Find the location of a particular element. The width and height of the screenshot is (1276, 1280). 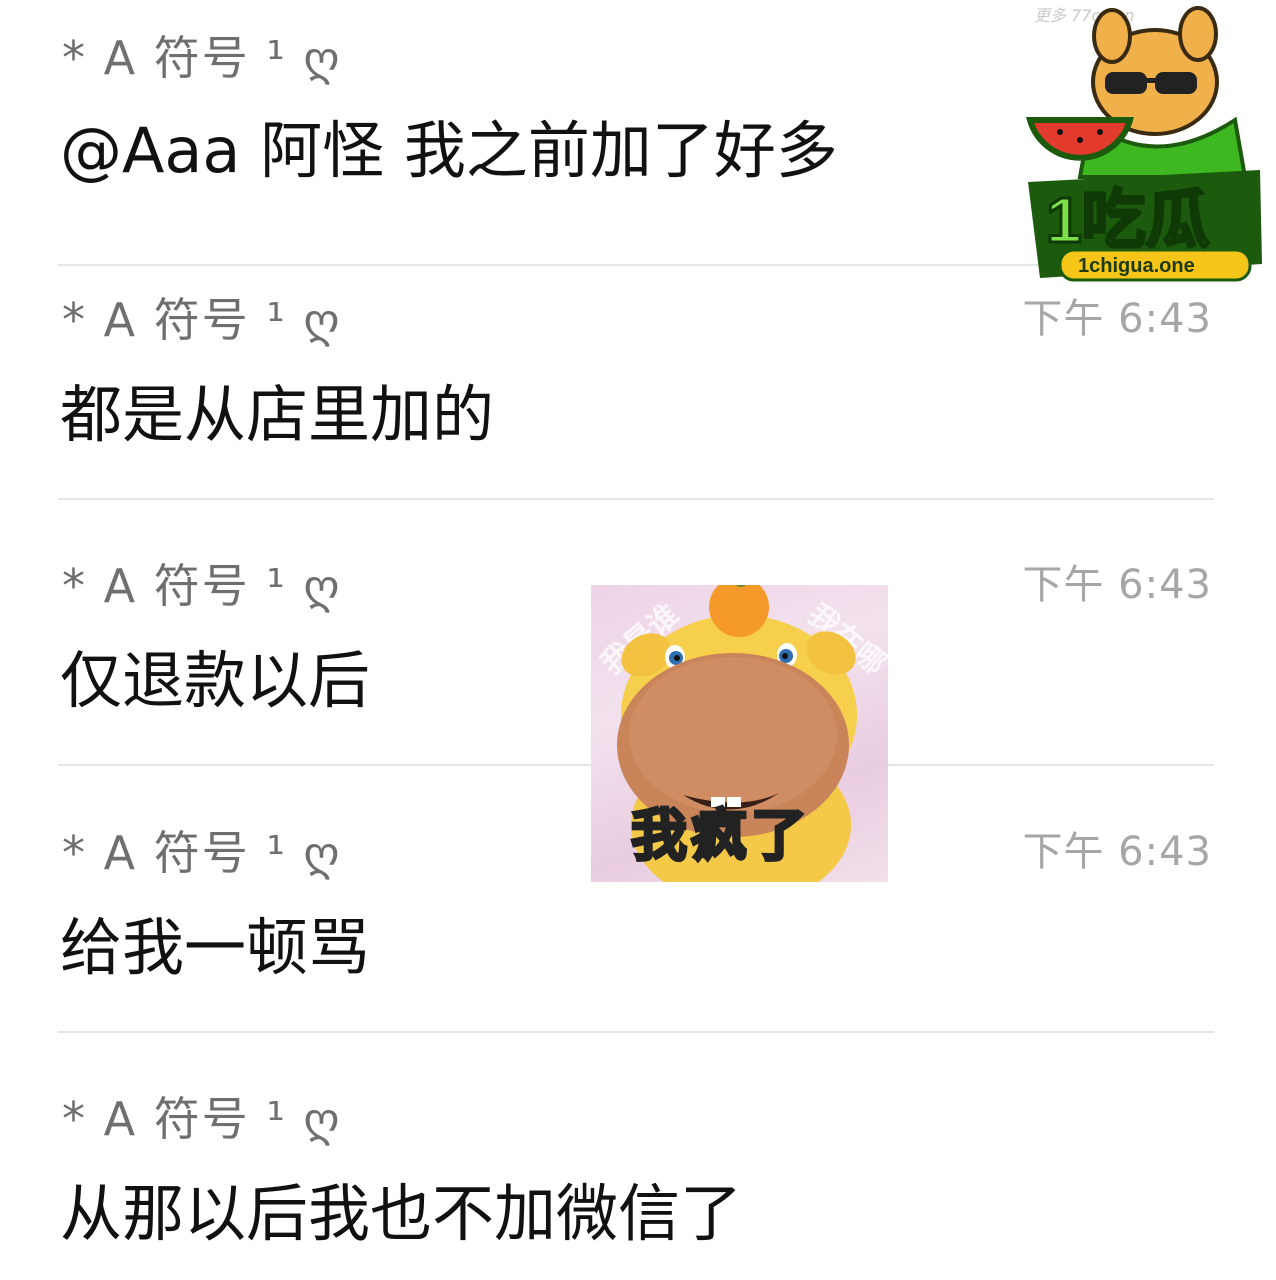

brand-logo-icon: 1吃瓜 1chigua.one is located at coordinates (1144, 144).